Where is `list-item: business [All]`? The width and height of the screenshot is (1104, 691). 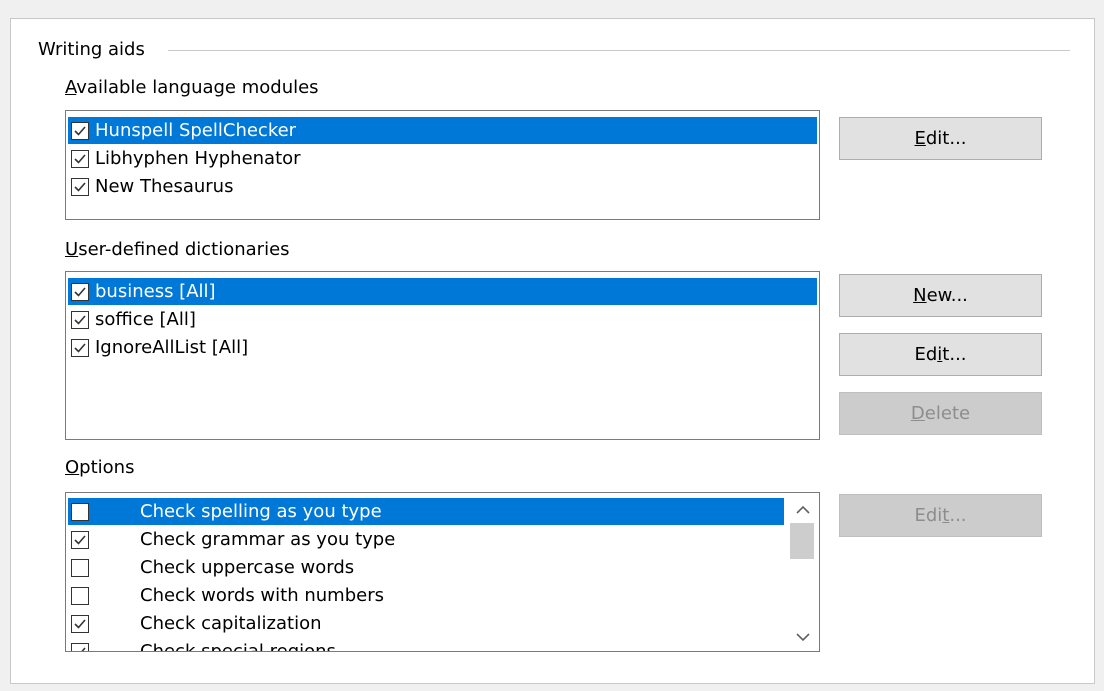
list-item: business [All] is located at coordinates (442, 291).